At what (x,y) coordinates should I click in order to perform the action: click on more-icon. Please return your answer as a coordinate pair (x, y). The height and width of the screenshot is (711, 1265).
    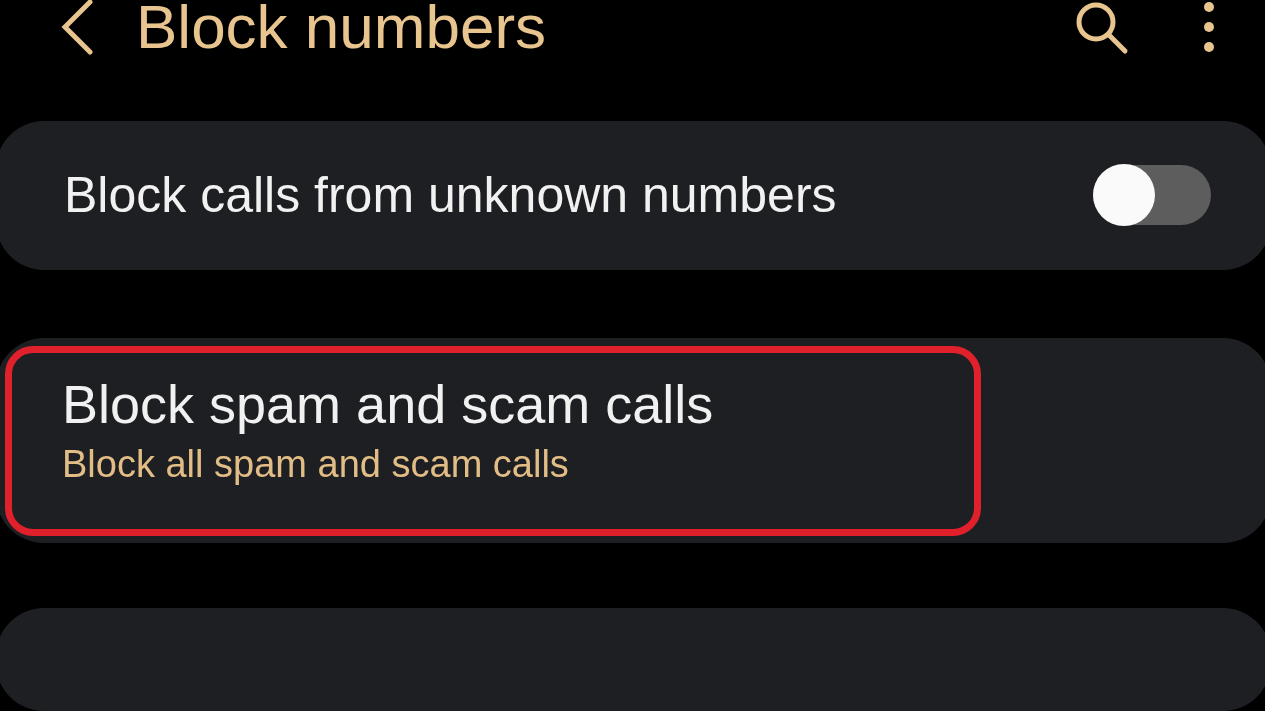
    Looking at the image, I should click on (1209, 27).